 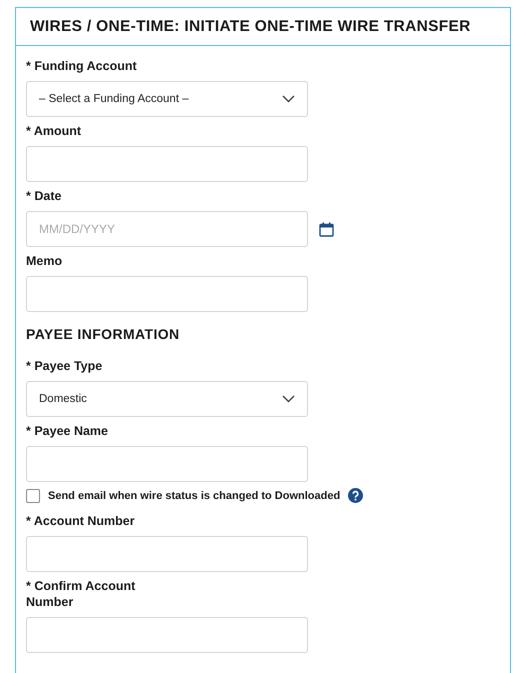 I want to click on field-label: * Funding Account, so click(x=82, y=66).